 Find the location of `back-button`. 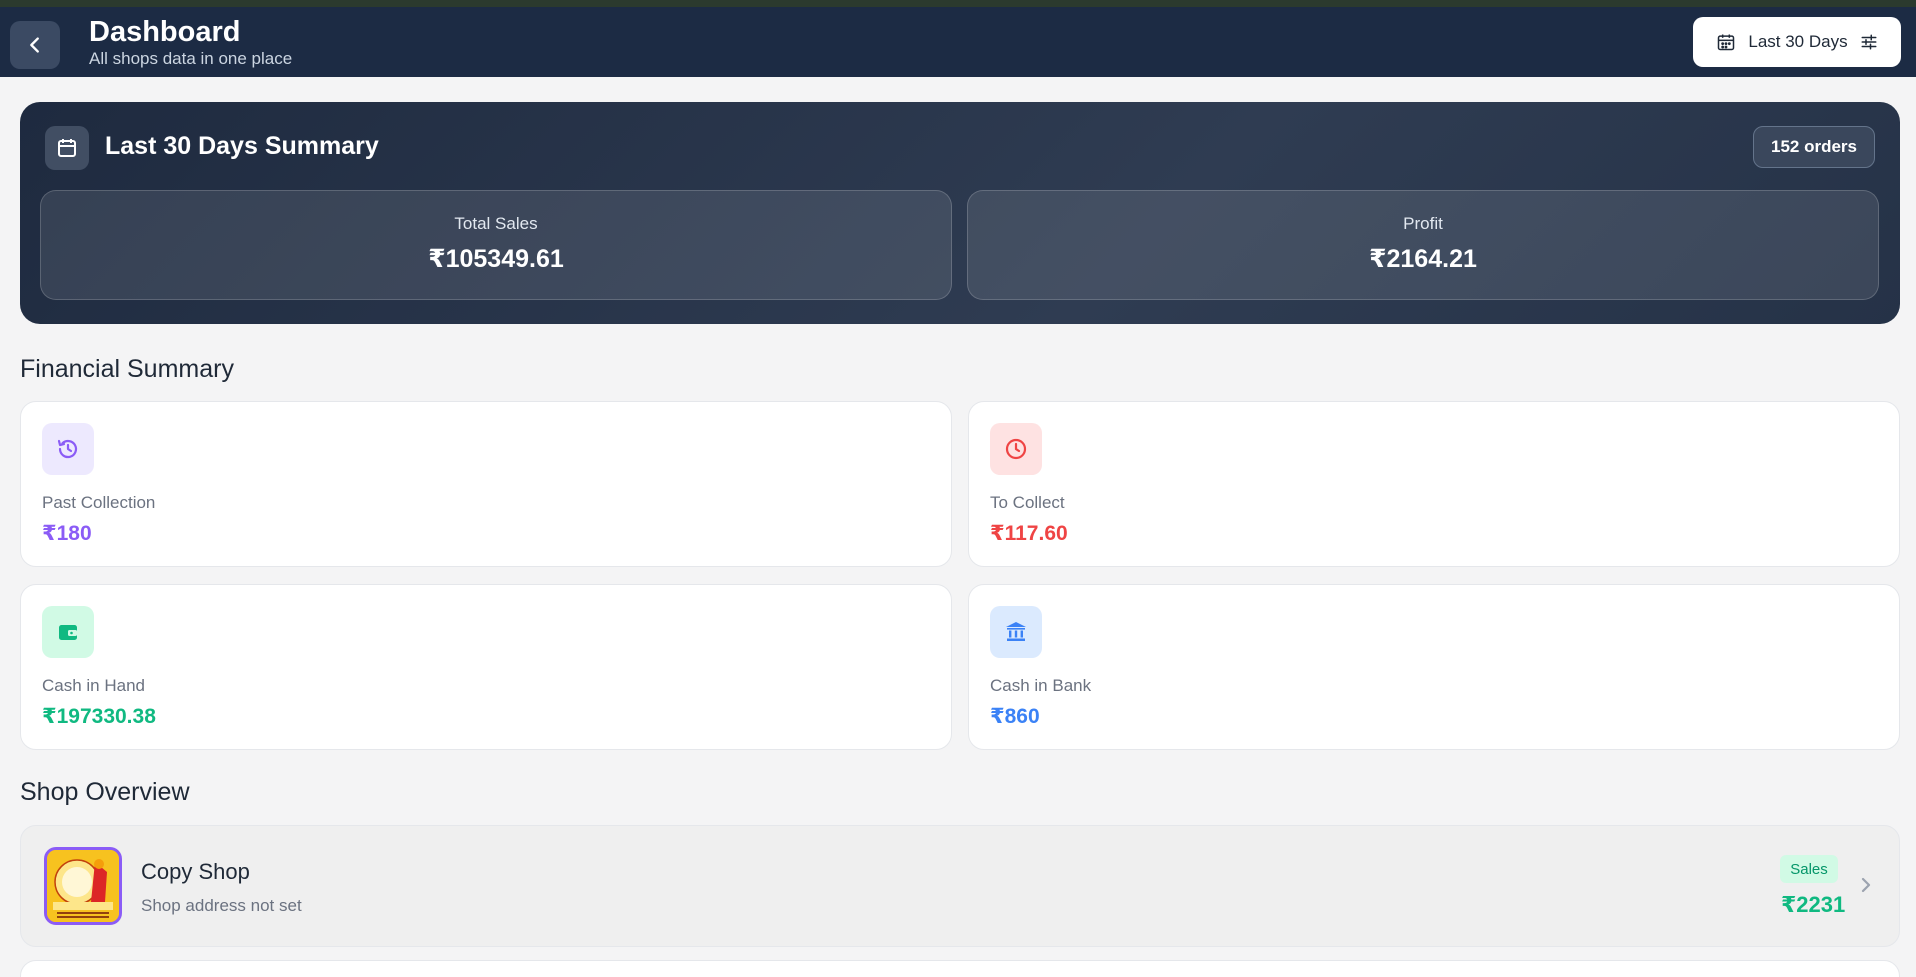

back-button is located at coordinates (35, 45).